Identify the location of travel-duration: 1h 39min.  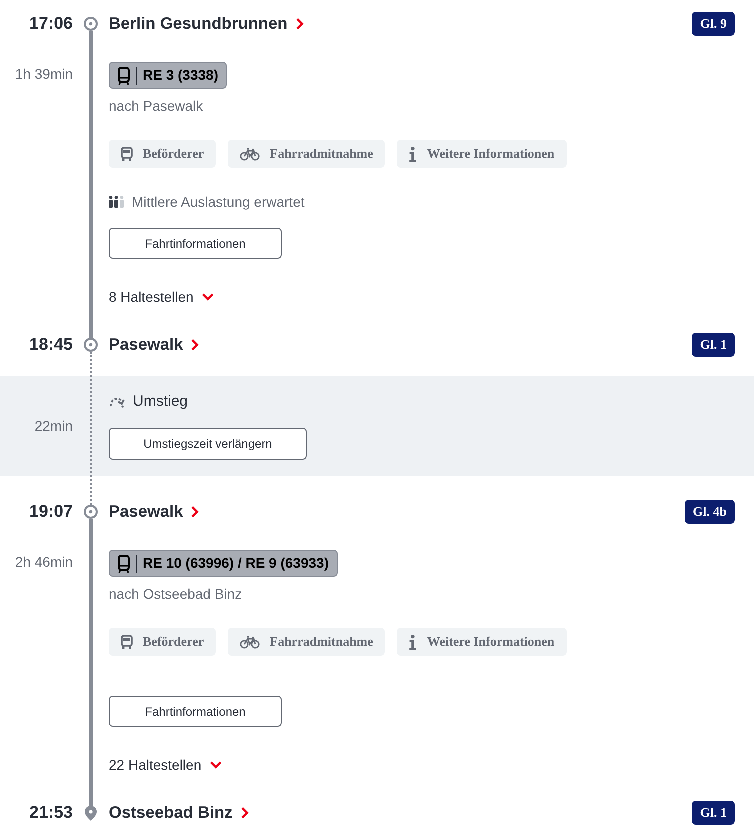
(44, 74).